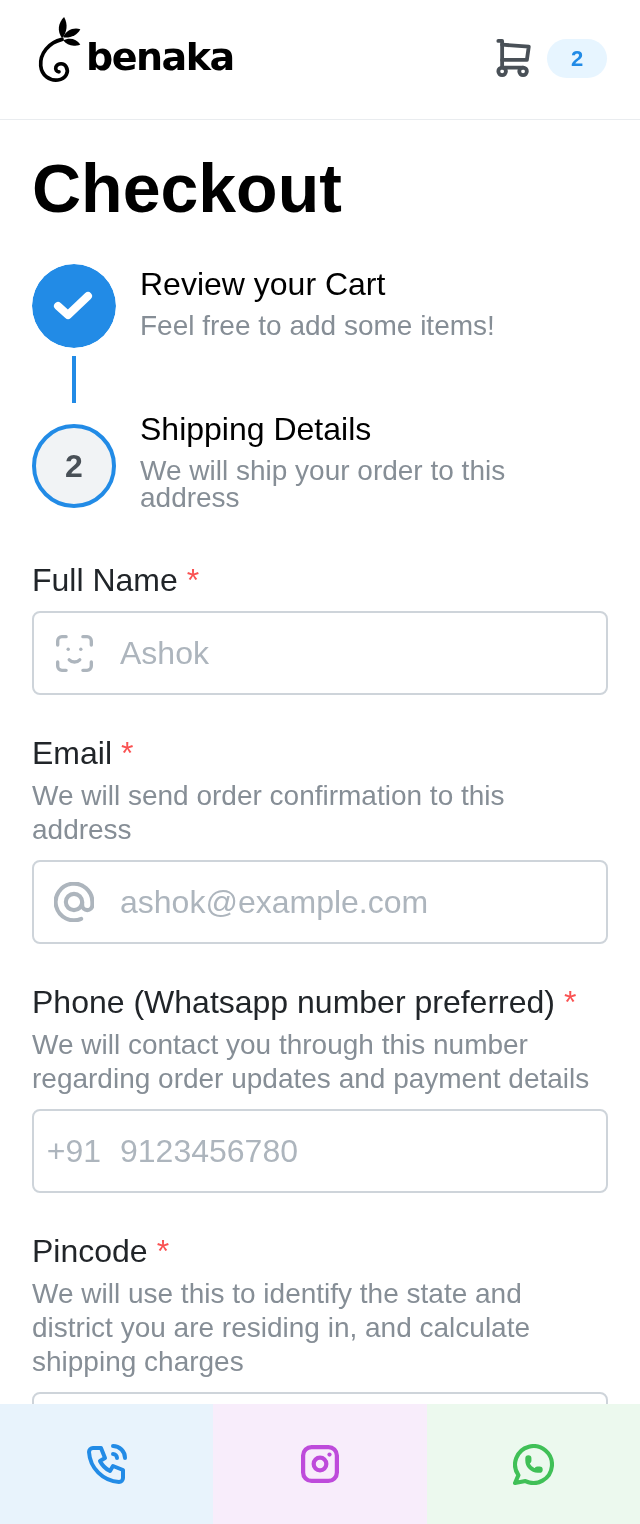 The height and width of the screenshot is (1524, 640). What do you see at coordinates (59, 49) in the screenshot?
I see `vine-swirl-icon` at bounding box center [59, 49].